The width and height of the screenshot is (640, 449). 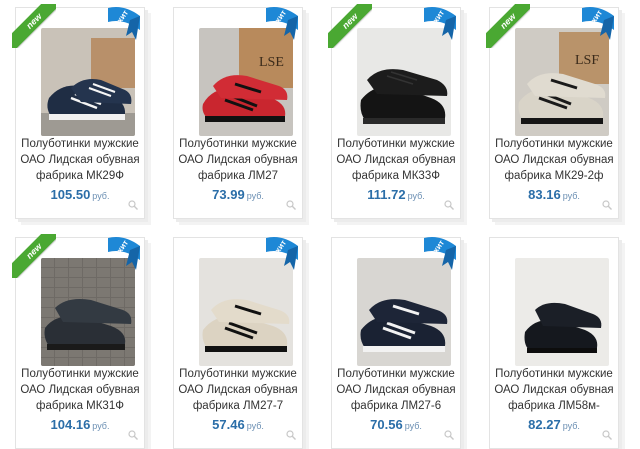 I want to click on product-price: 70.56, so click(x=386, y=424).